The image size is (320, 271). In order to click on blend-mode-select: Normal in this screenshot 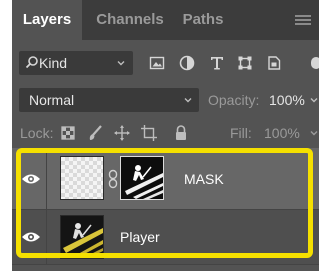, I will do `click(109, 100)`.